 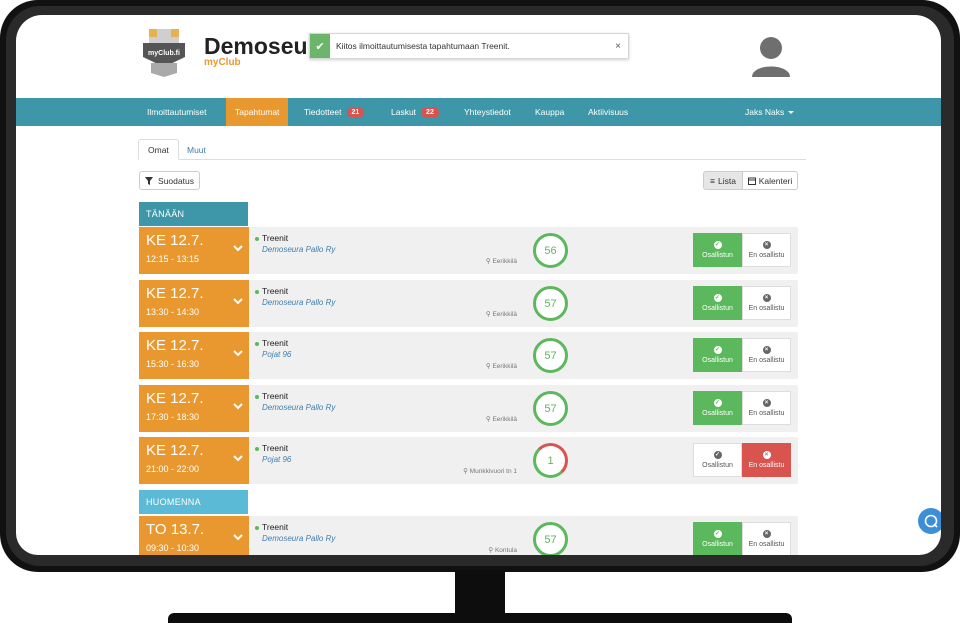 I want to click on monitor-stand-base, so click(x=480, y=618).